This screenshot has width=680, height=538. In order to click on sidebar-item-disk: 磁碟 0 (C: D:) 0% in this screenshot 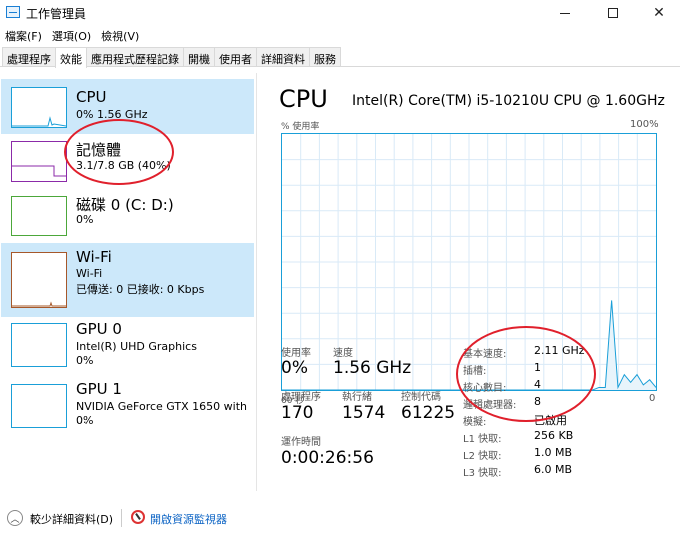, I will do `click(127, 217)`.